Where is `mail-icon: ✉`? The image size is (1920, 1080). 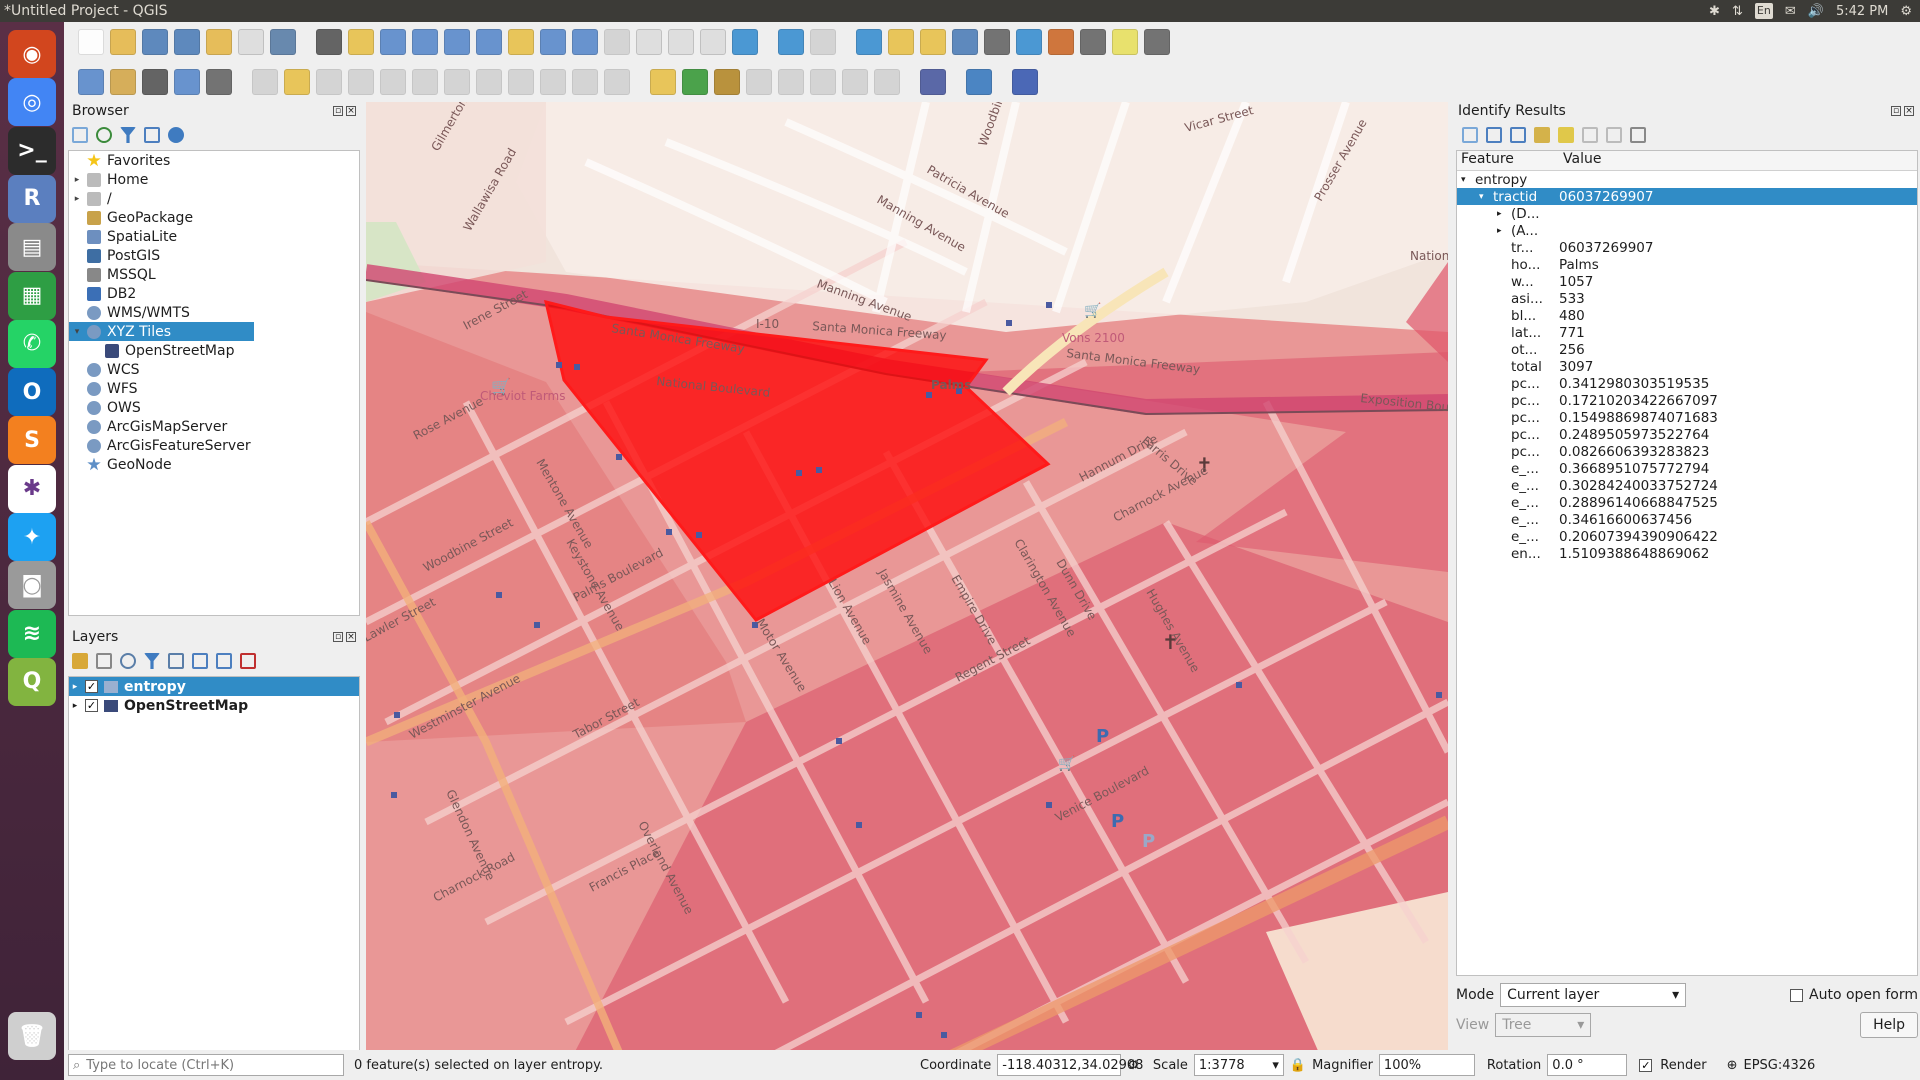 mail-icon: ✉ is located at coordinates (1790, 11).